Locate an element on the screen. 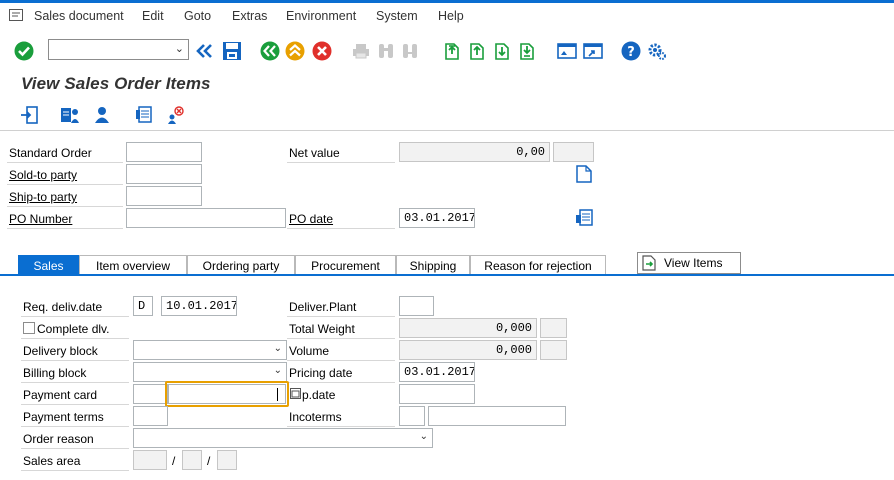 This screenshot has height=480, width=894. tab-label: Reason for rejection is located at coordinates (538, 265).